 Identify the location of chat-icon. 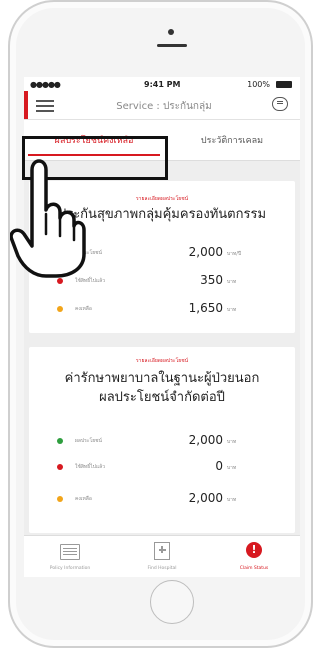
(280, 104).